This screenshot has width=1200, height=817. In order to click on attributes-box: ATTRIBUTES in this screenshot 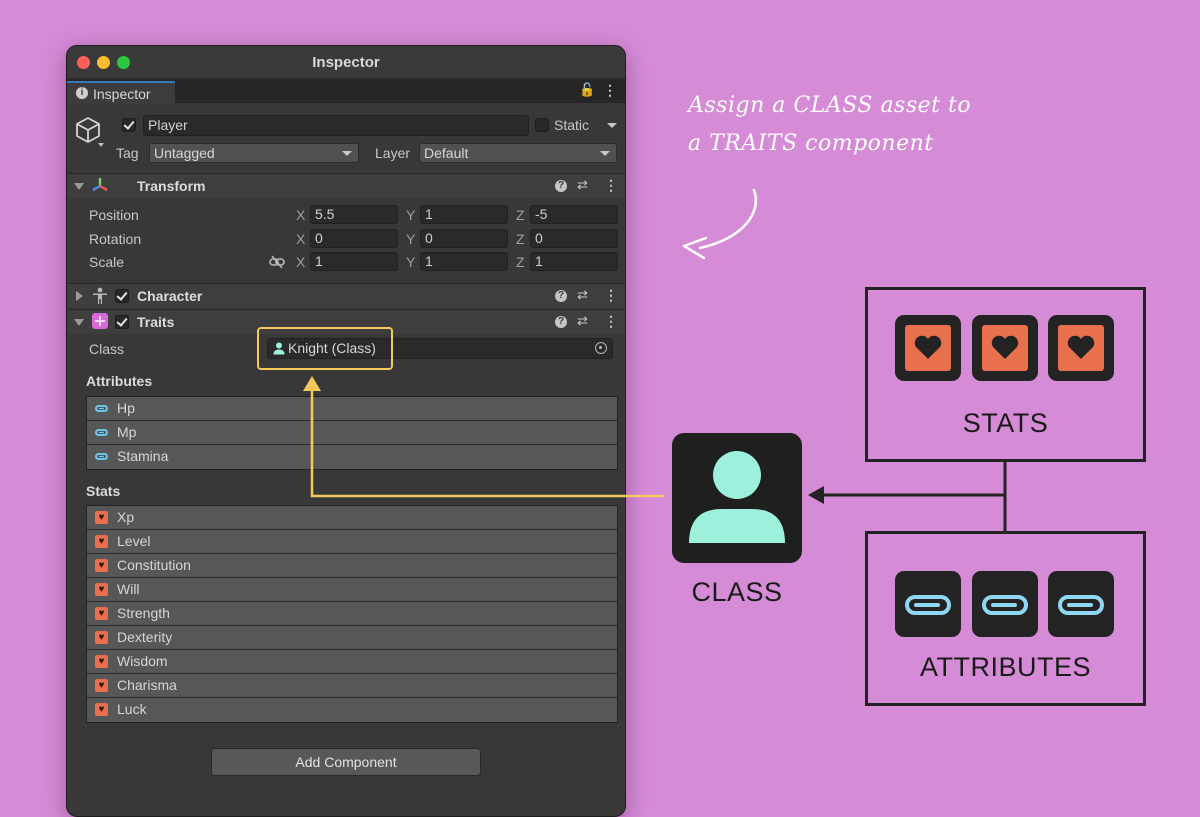, I will do `click(1005, 618)`.